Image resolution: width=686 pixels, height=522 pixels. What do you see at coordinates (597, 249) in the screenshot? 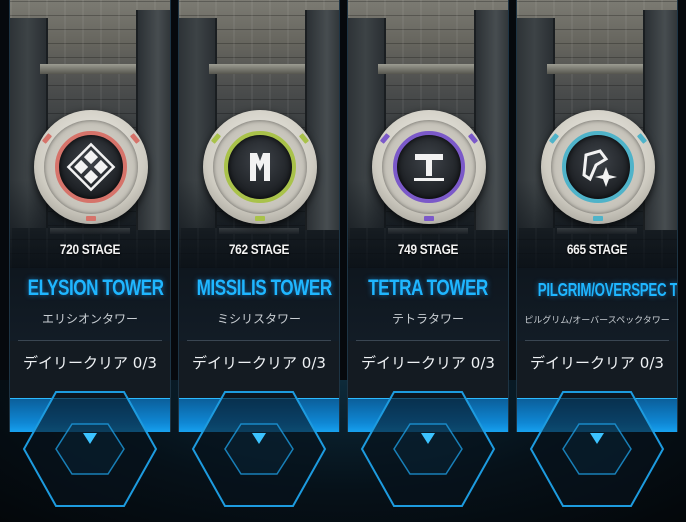
I see `stage-count: 665 STAGE` at bounding box center [597, 249].